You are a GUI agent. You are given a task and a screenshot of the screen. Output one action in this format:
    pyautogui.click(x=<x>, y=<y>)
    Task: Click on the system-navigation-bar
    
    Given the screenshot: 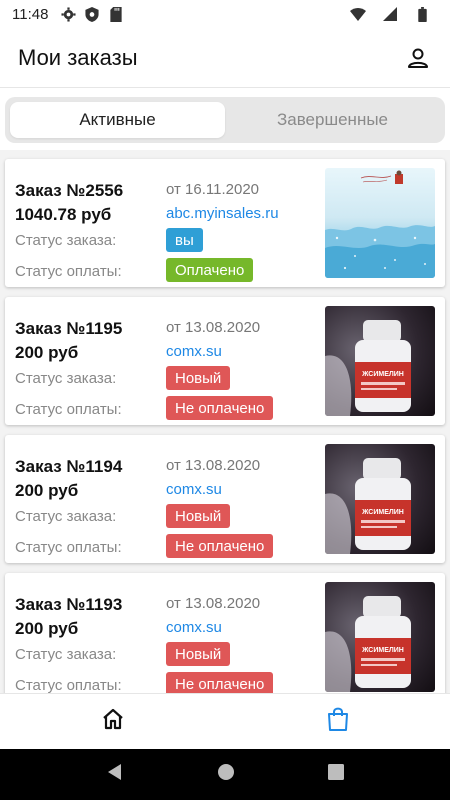 What is the action you would take?
    pyautogui.click(x=225, y=774)
    